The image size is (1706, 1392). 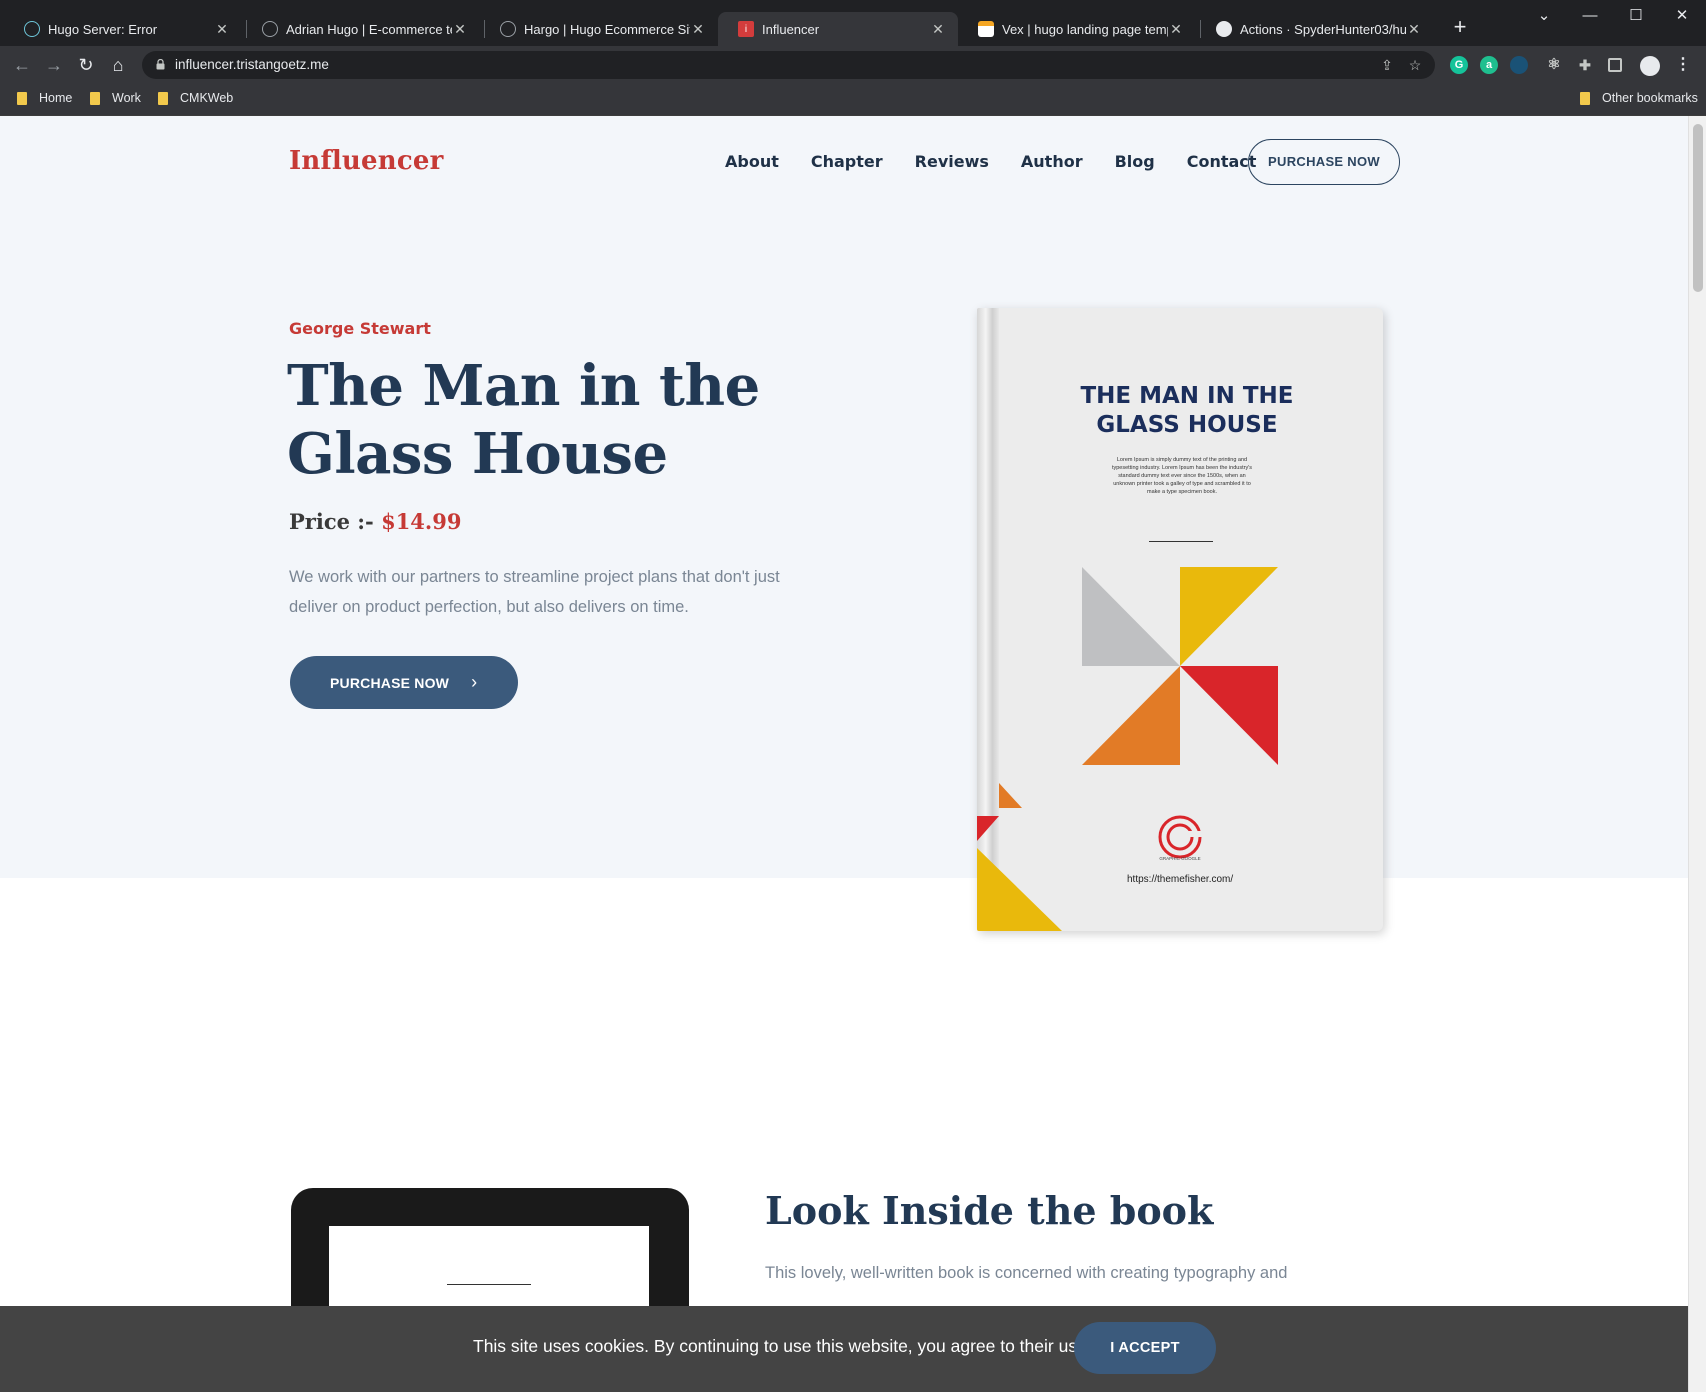 What do you see at coordinates (1489, 65) in the screenshot?
I see `extension-a-icon: a` at bounding box center [1489, 65].